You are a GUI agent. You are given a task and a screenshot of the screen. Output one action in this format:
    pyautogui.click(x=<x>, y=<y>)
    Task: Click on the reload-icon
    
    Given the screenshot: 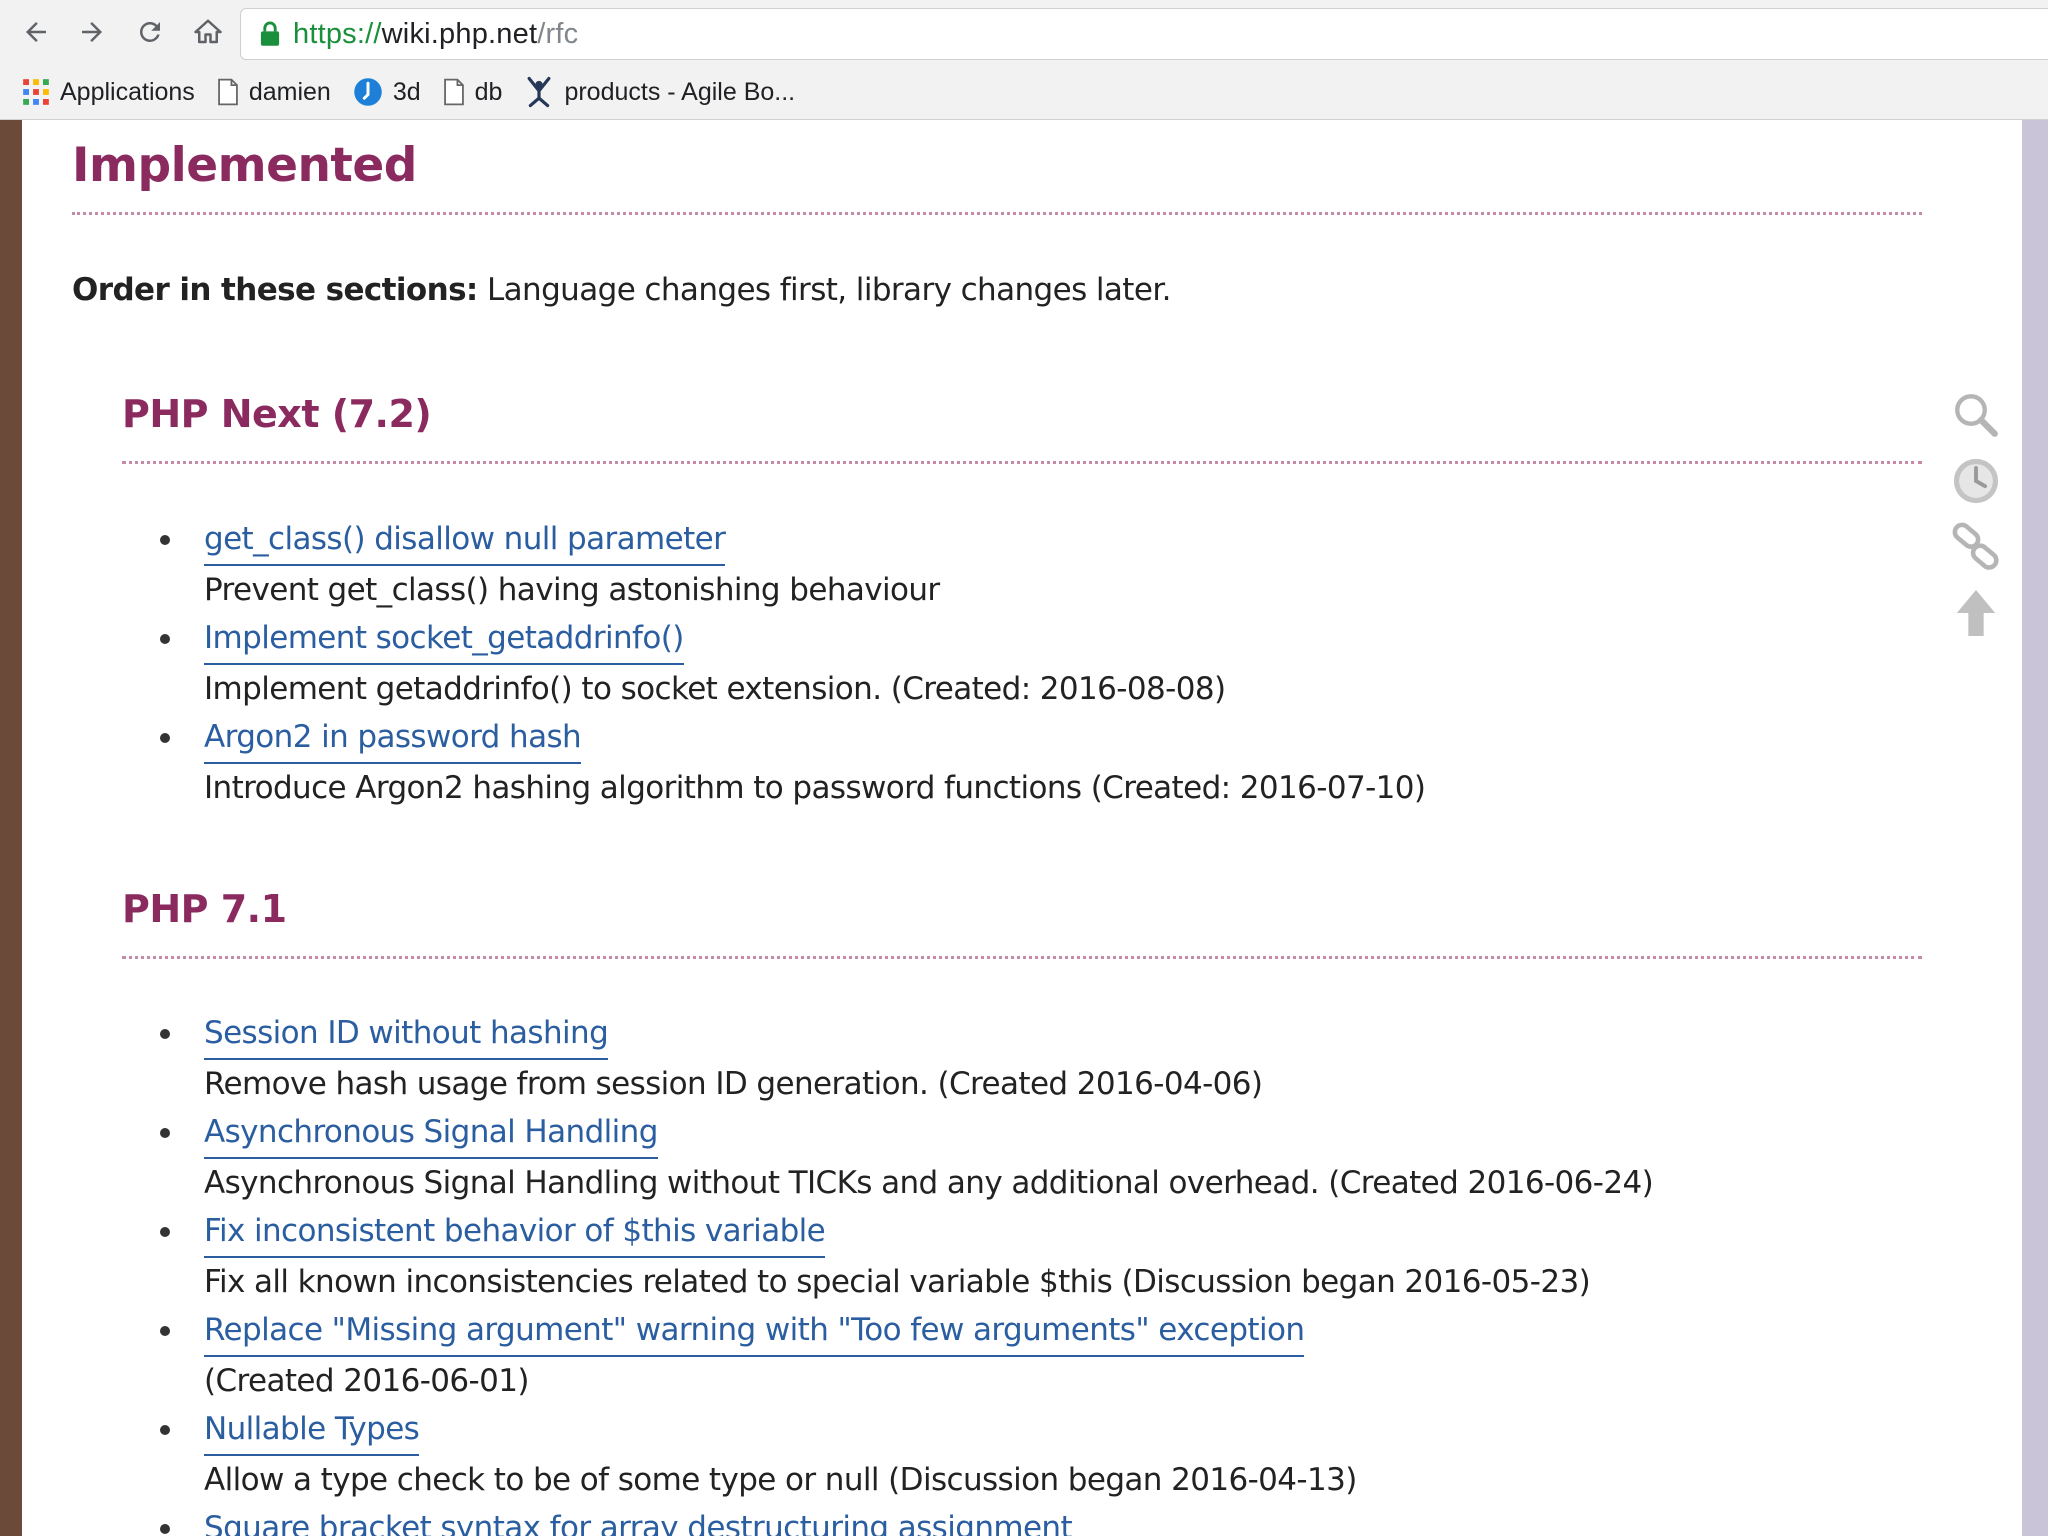 What is the action you would take?
    pyautogui.click(x=149, y=31)
    